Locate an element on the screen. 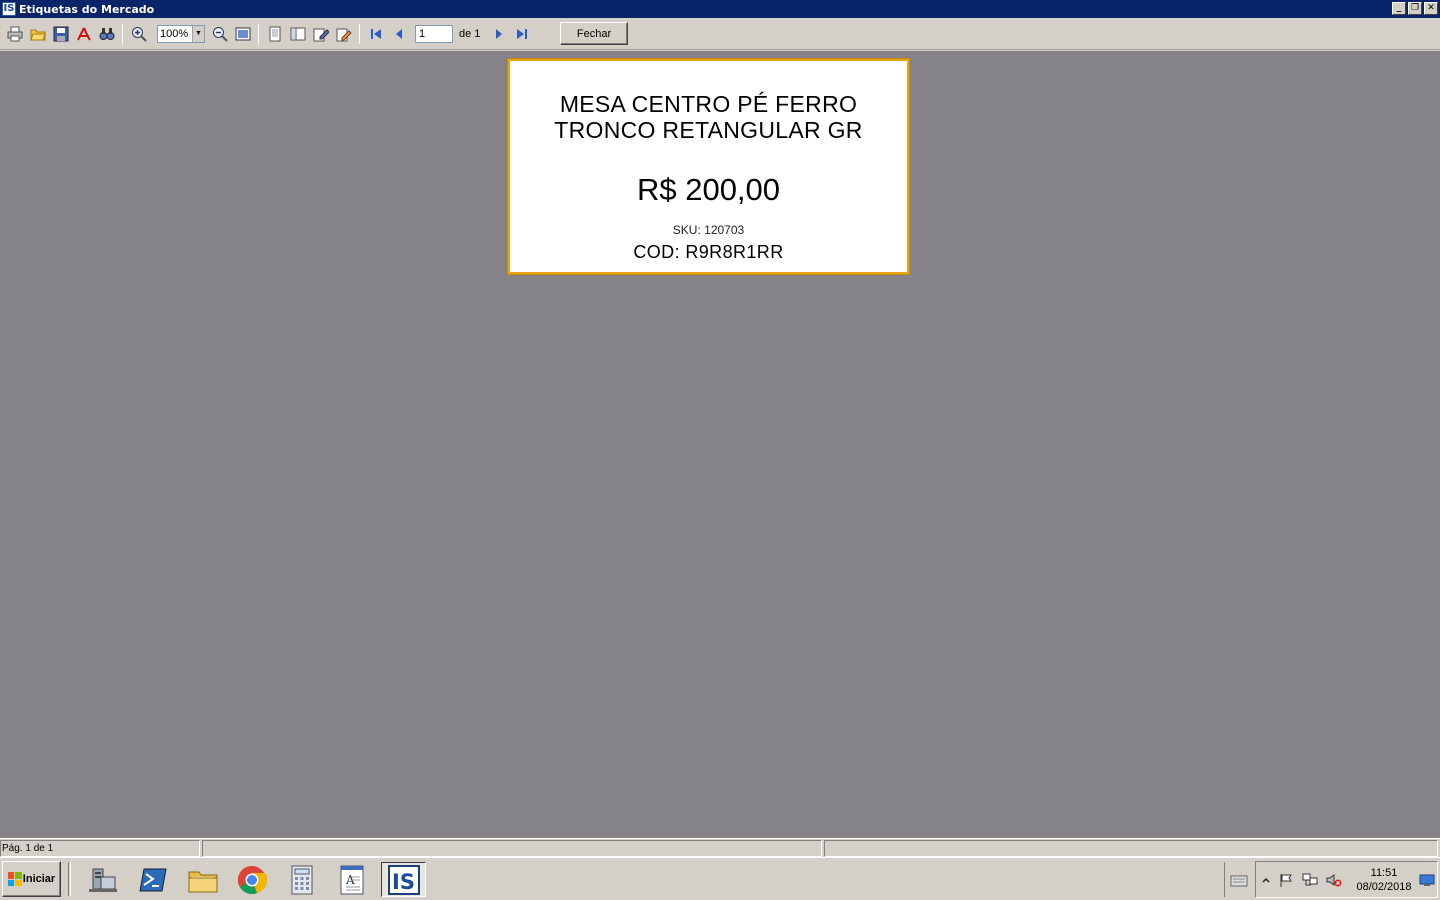  zoom-out-button is located at coordinates (220, 34).